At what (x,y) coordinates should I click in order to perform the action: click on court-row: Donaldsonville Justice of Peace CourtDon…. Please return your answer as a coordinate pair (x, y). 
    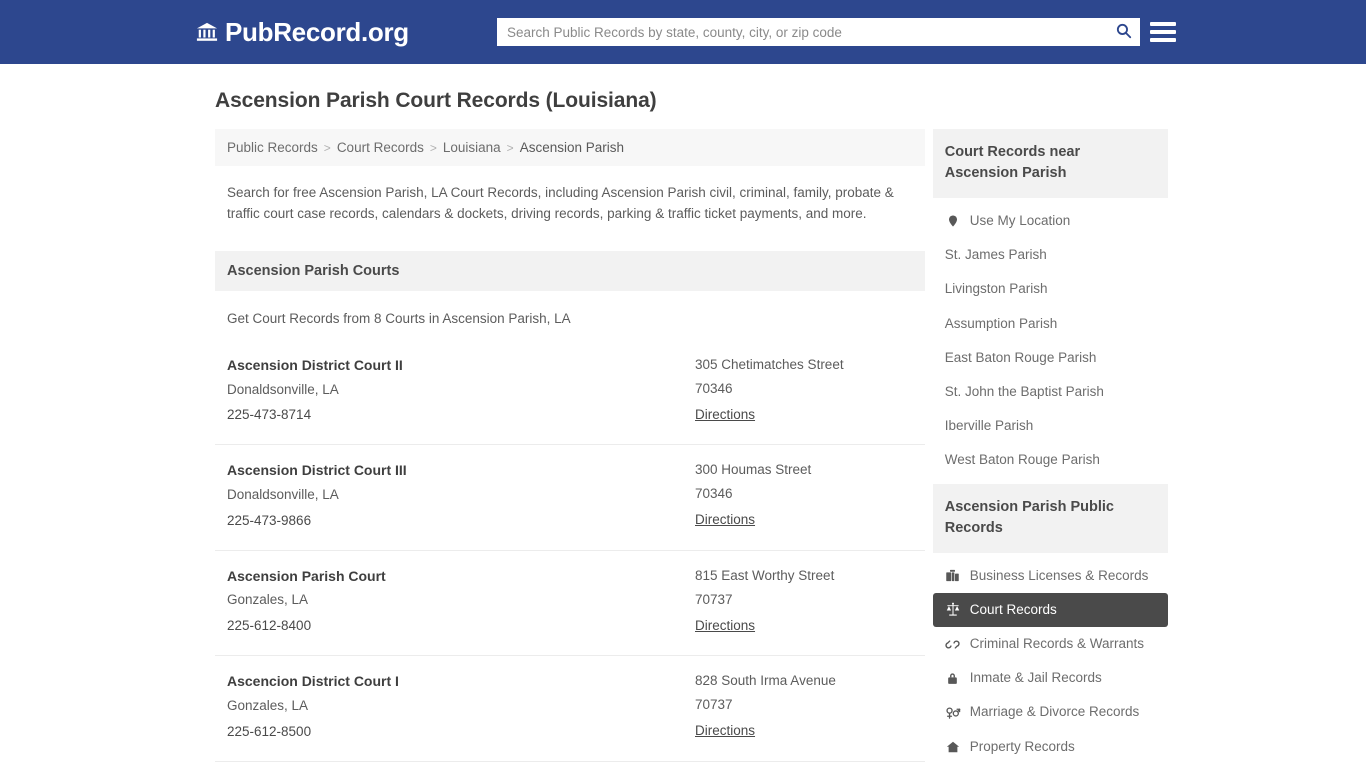
    Looking at the image, I should click on (570, 764).